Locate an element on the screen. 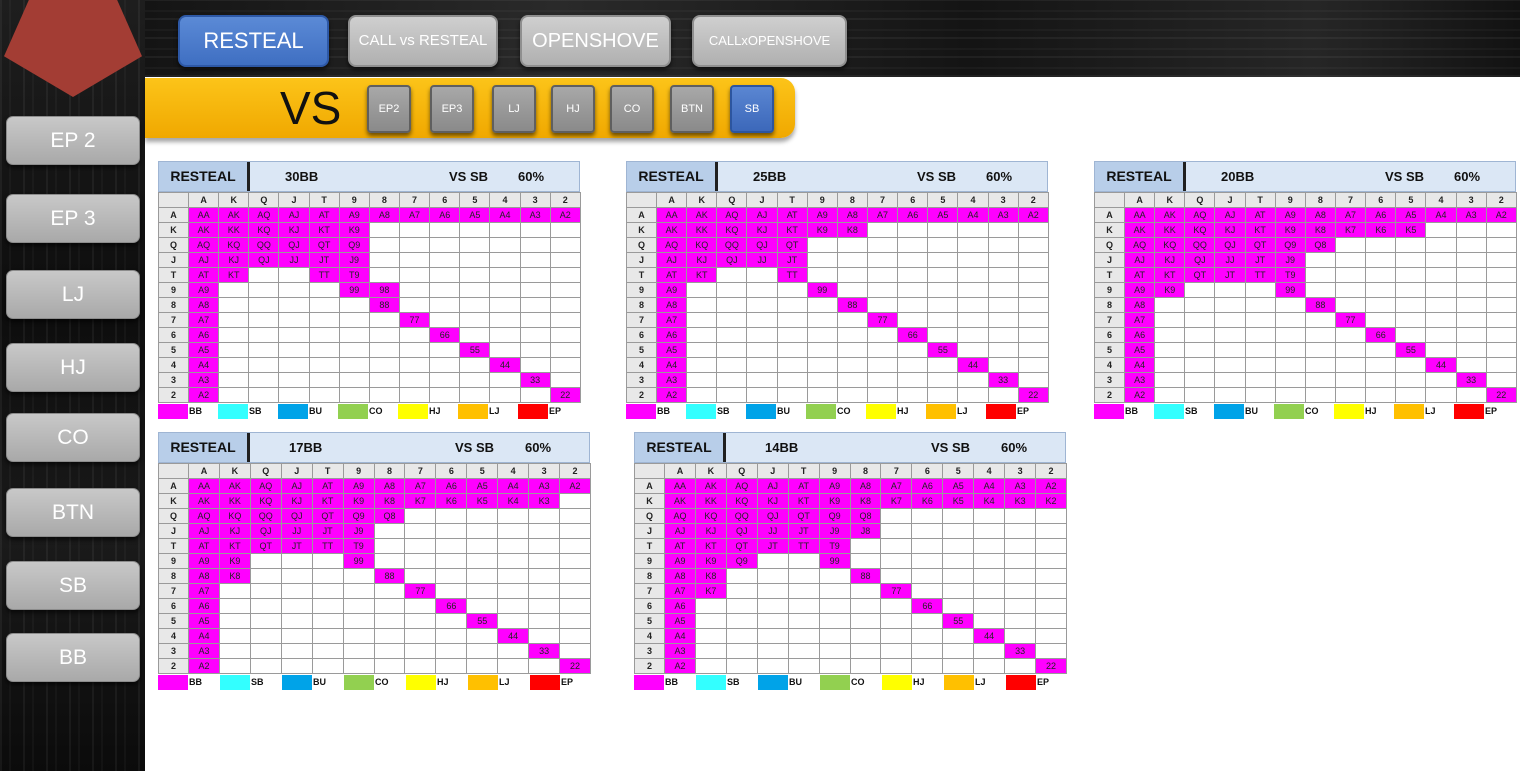 The width and height of the screenshot is (1520, 771). hand-cell: Q9 is located at coordinates (354, 245).